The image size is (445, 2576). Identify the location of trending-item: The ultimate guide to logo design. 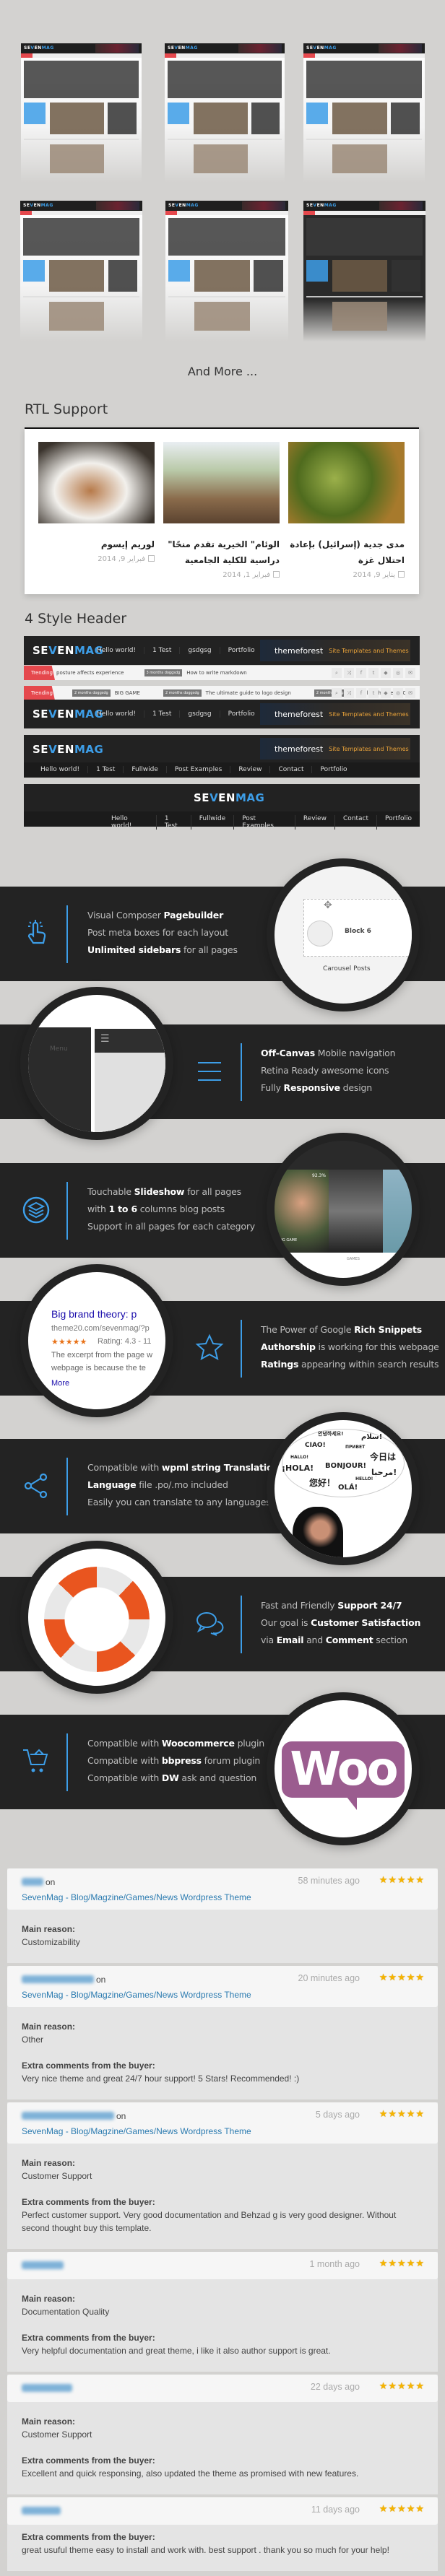
(248, 693).